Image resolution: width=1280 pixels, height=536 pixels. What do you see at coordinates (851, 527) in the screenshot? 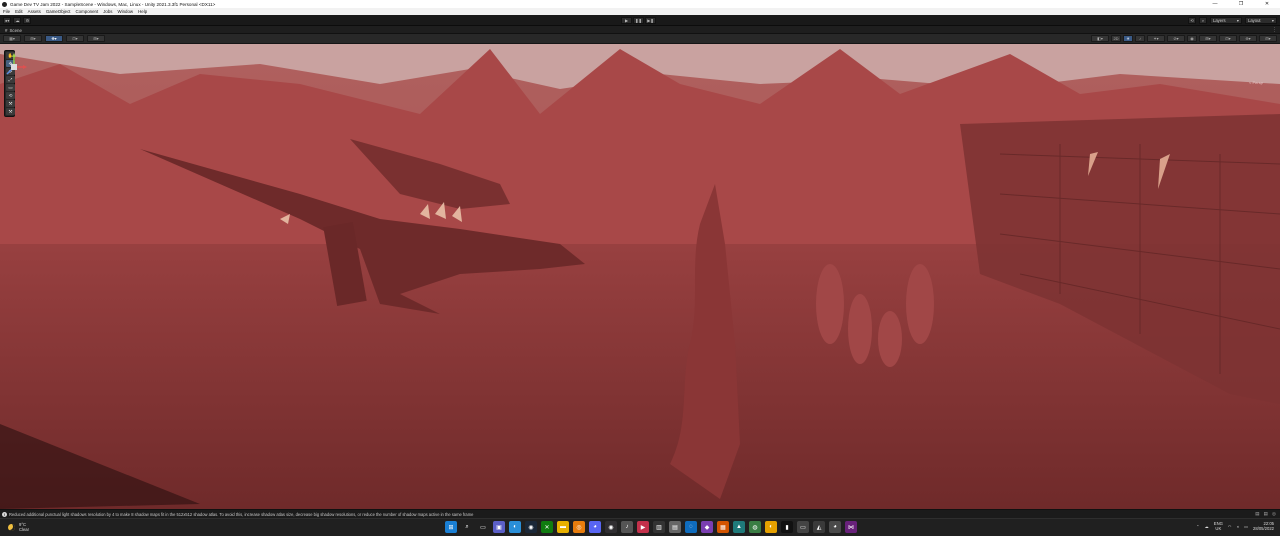
I see `visual-studio-icon: ⋈` at bounding box center [851, 527].